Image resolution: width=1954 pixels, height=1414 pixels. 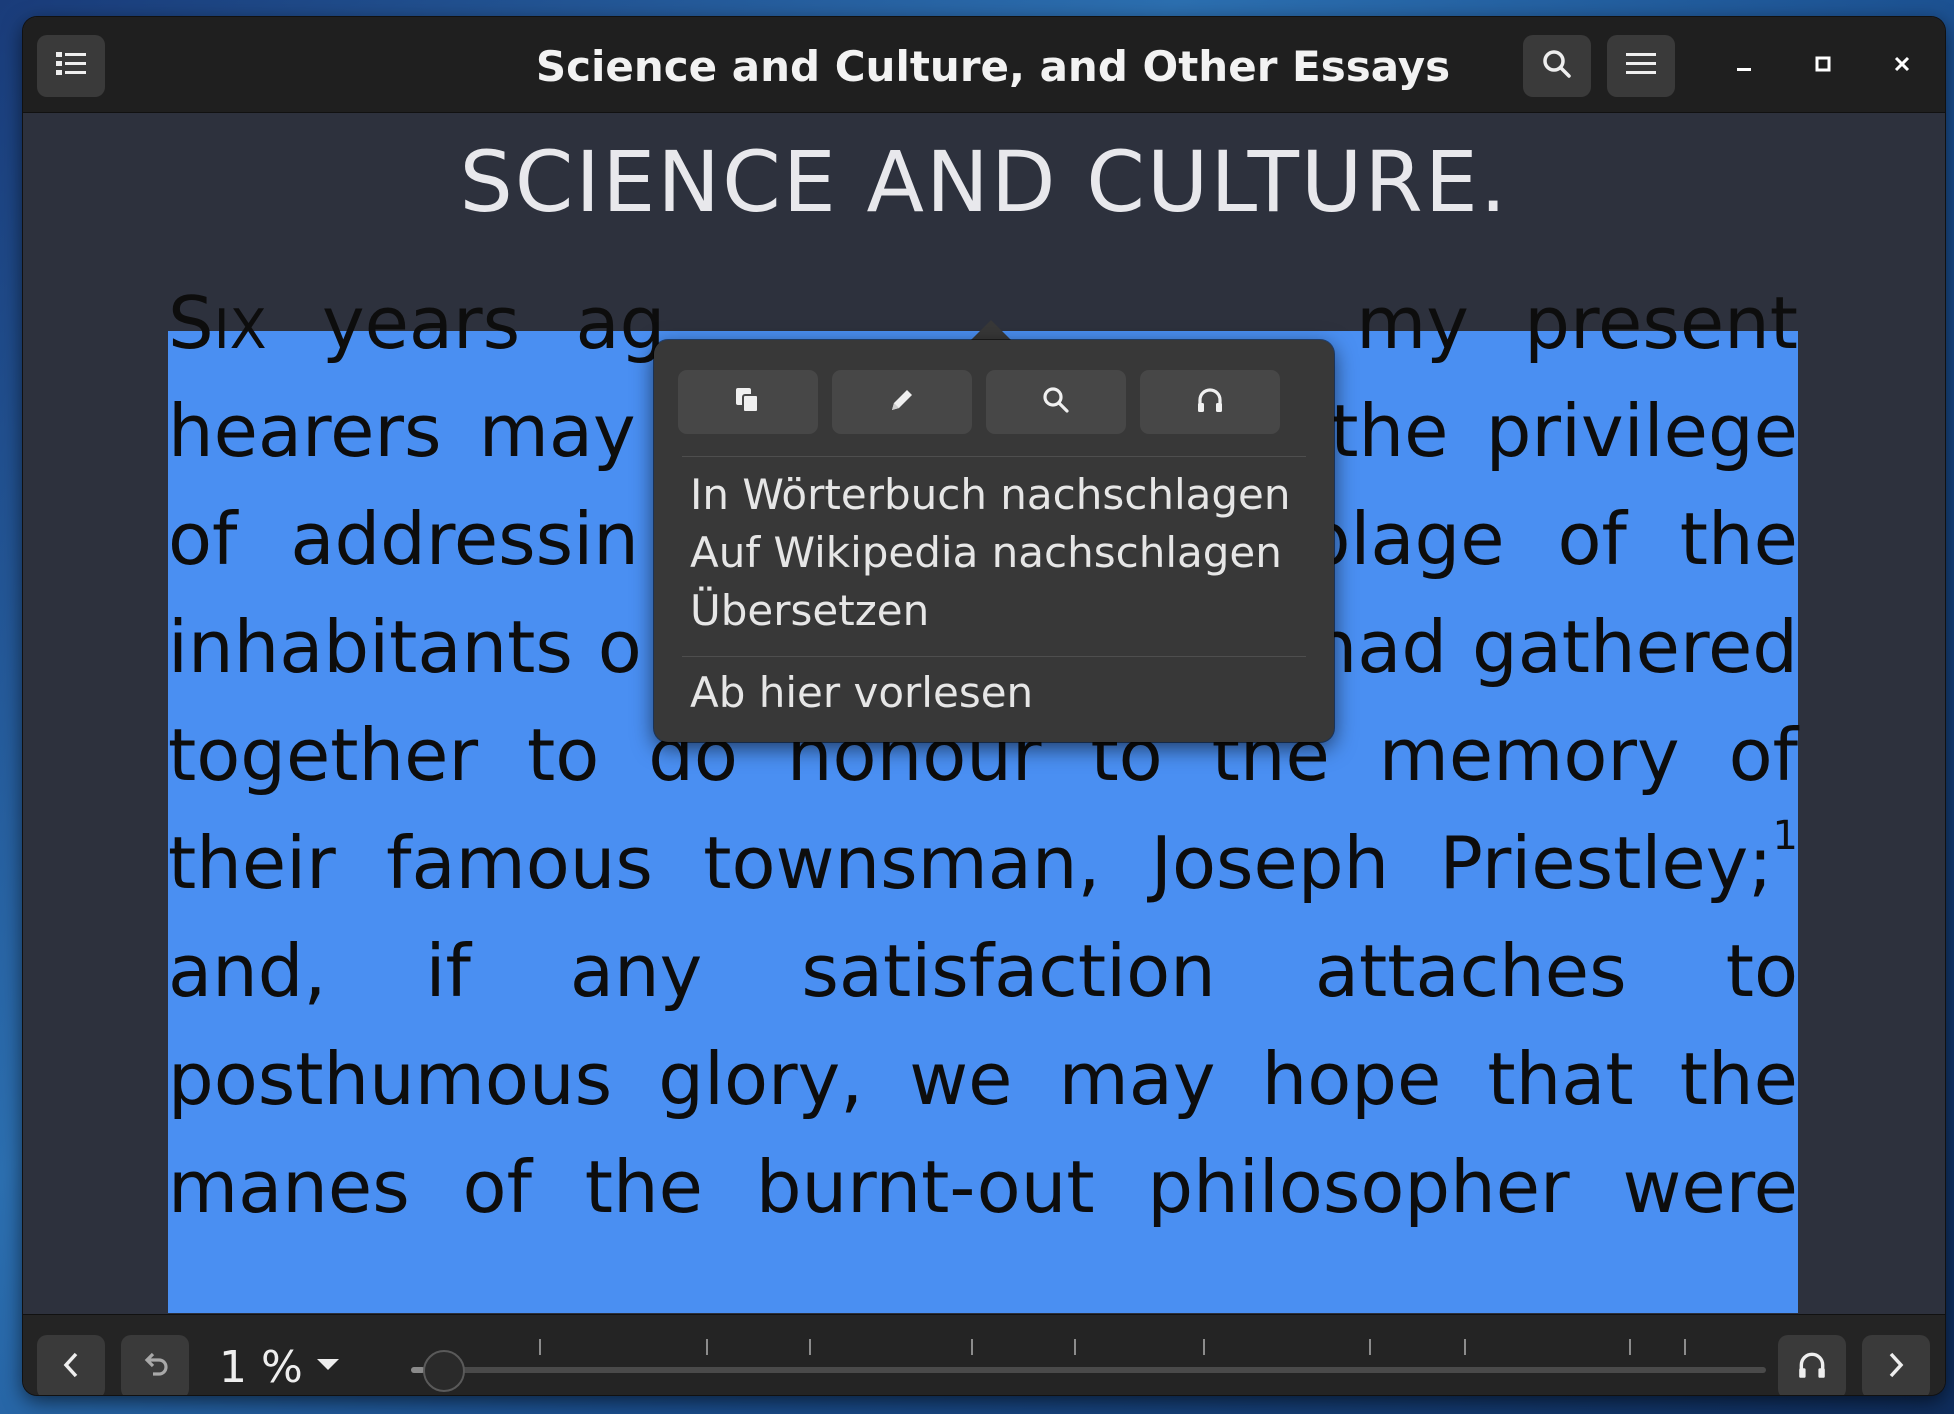 I want to click on copy-icon, so click(x=748, y=402).